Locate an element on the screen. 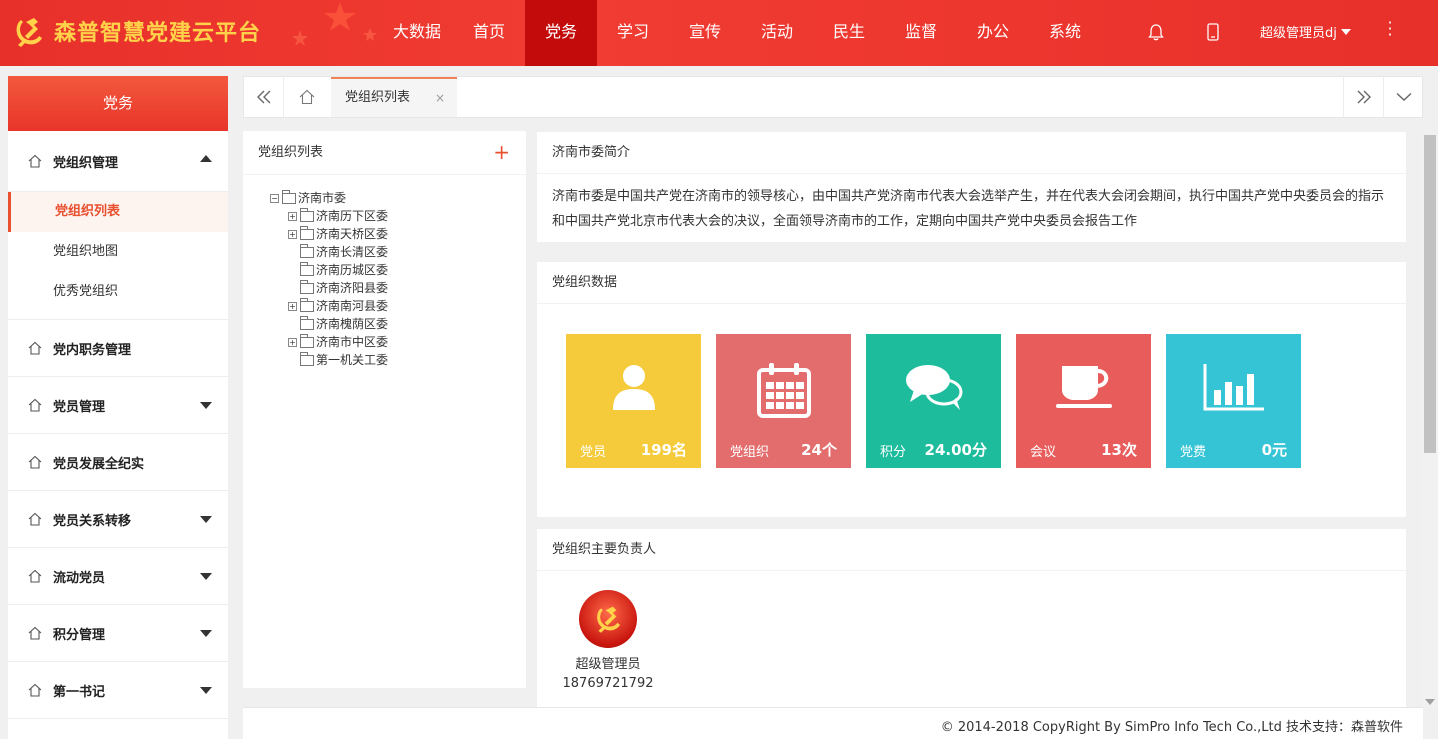 The width and height of the screenshot is (1438, 739). sidebar-group-label: 党组织管理 is located at coordinates (86, 163).